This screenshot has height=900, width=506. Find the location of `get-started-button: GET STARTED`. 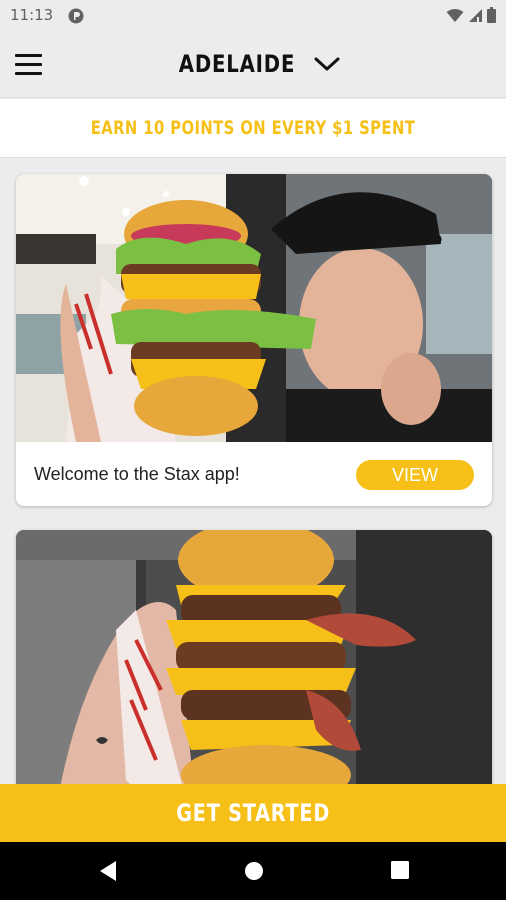

get-started-button: GET STARTED is located at coordinates (253, 813).